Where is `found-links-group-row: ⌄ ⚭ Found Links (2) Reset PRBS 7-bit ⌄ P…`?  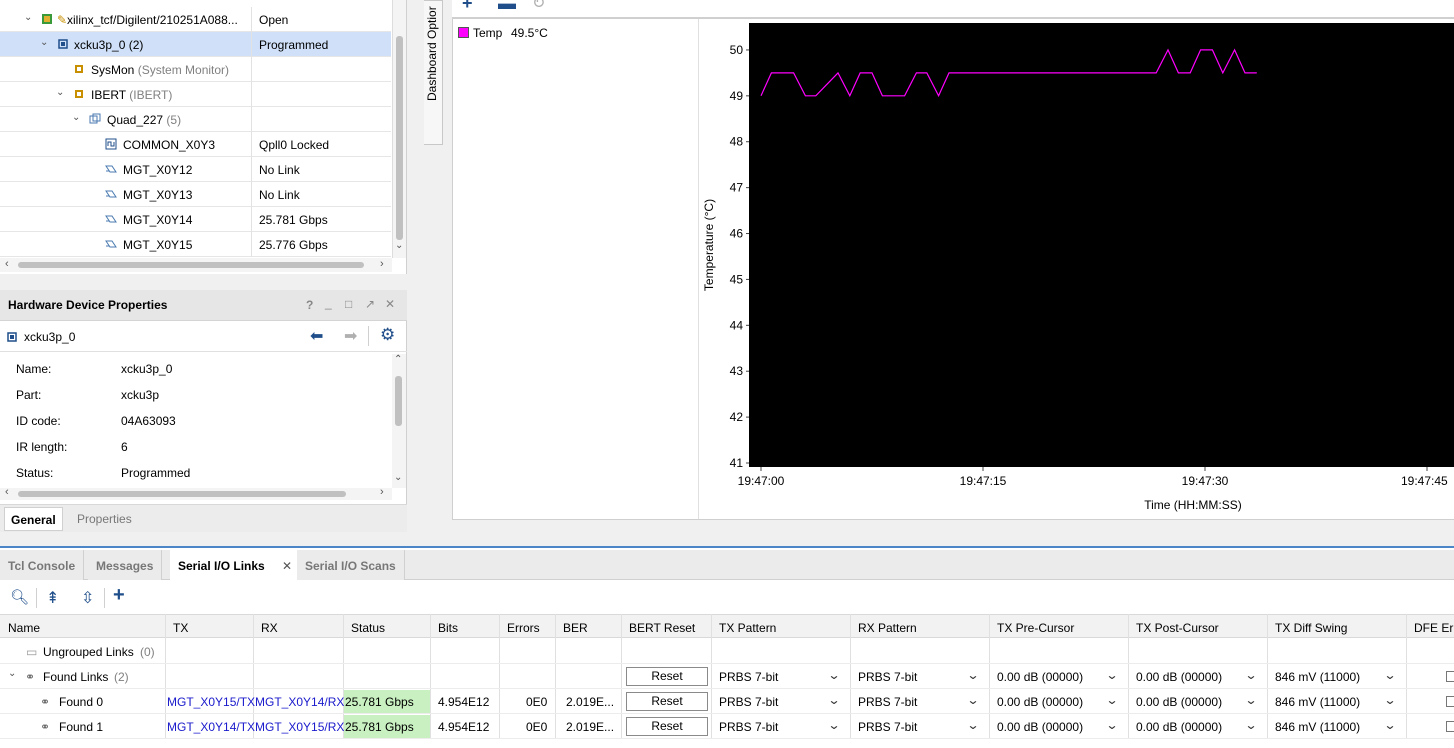
found-links-group-row: ⌄ ⚭ Found Links (2) Reset PRBS 7-bit ⌄ P… is located at coordinates (727, 676).